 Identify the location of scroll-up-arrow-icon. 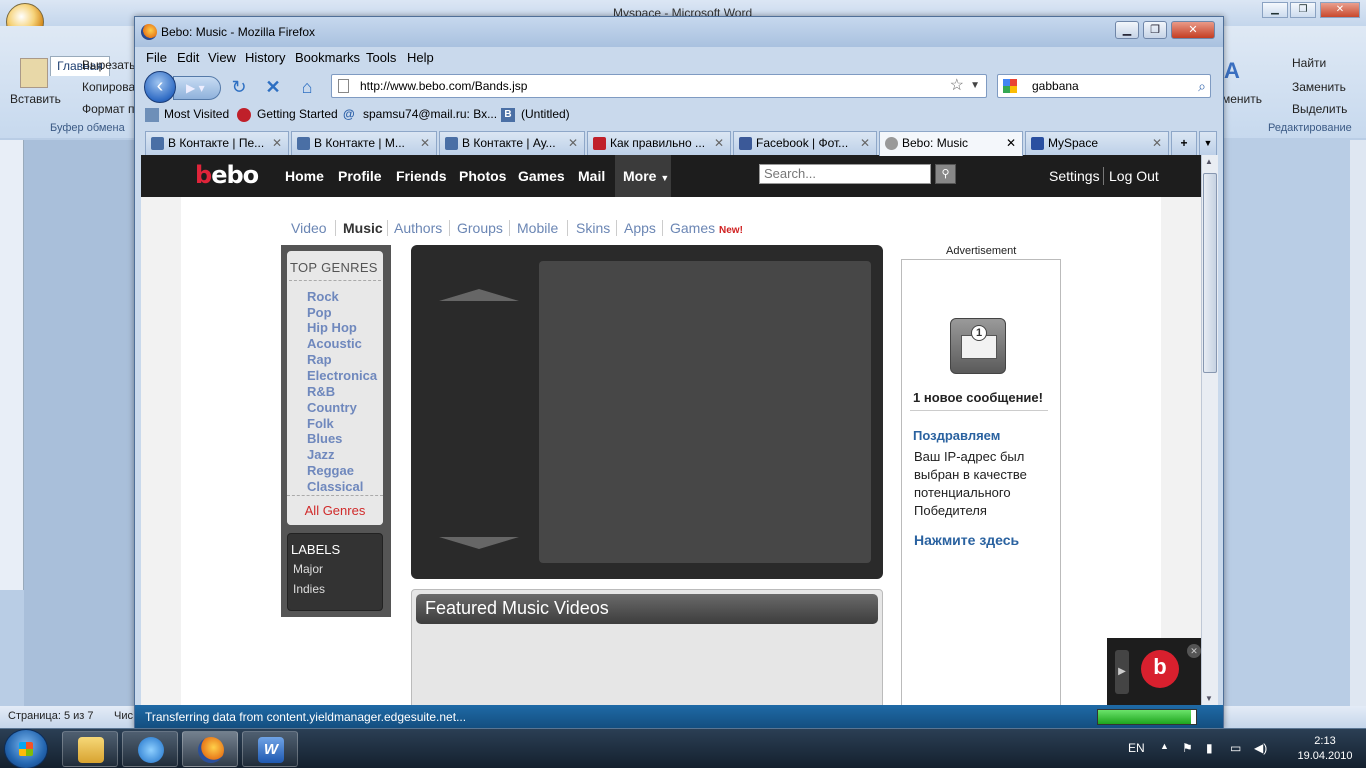
(479, 295).